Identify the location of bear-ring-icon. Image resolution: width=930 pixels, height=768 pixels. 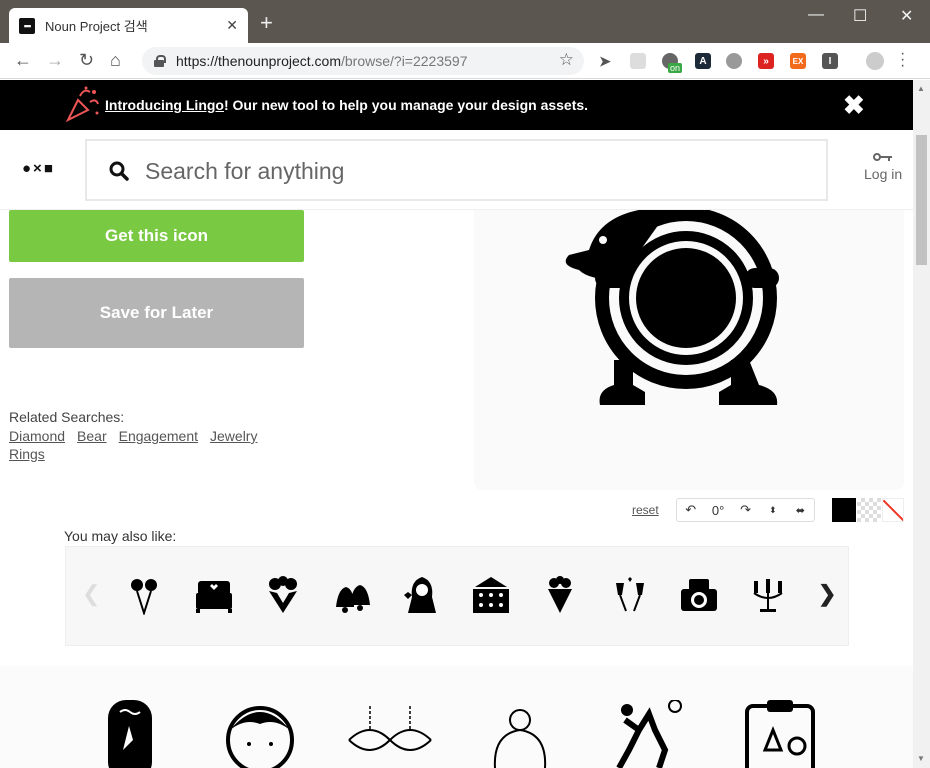
(672, 307).